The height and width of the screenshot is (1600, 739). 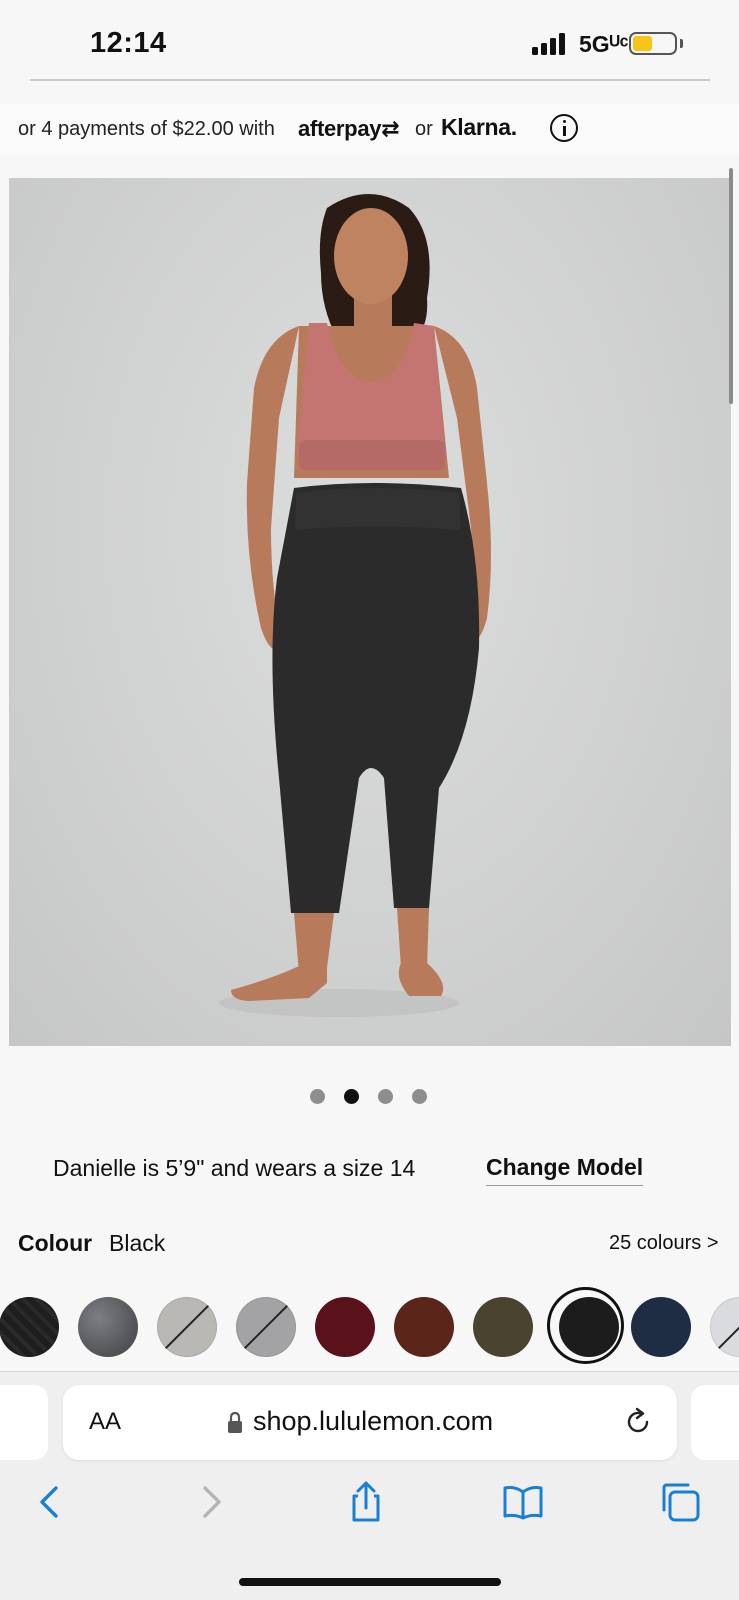 I want to click on colour-count-link: 25 colours >, so click(x=664, y=1243).